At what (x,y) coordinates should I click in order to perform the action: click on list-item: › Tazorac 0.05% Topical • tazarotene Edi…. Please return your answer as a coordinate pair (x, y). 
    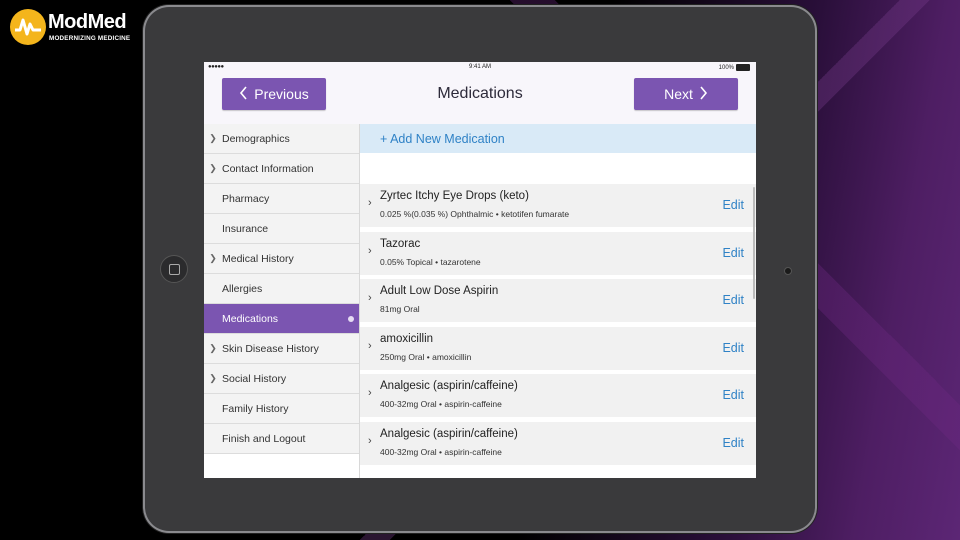
    Looking at the image, I should click on (558, 253).